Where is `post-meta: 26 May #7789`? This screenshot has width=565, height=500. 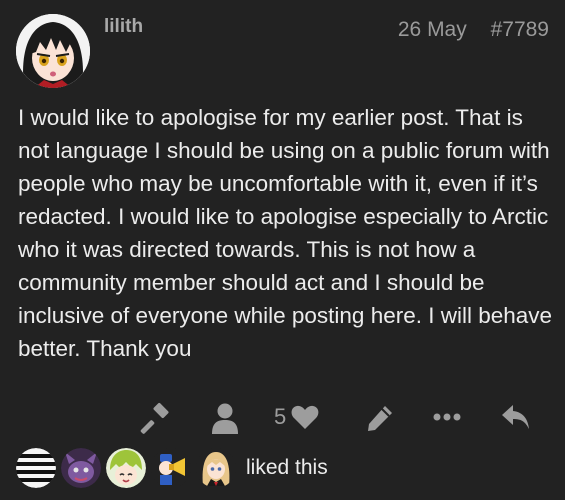 post-meta: 26 May #7789 is located at coordinates (464, 30).